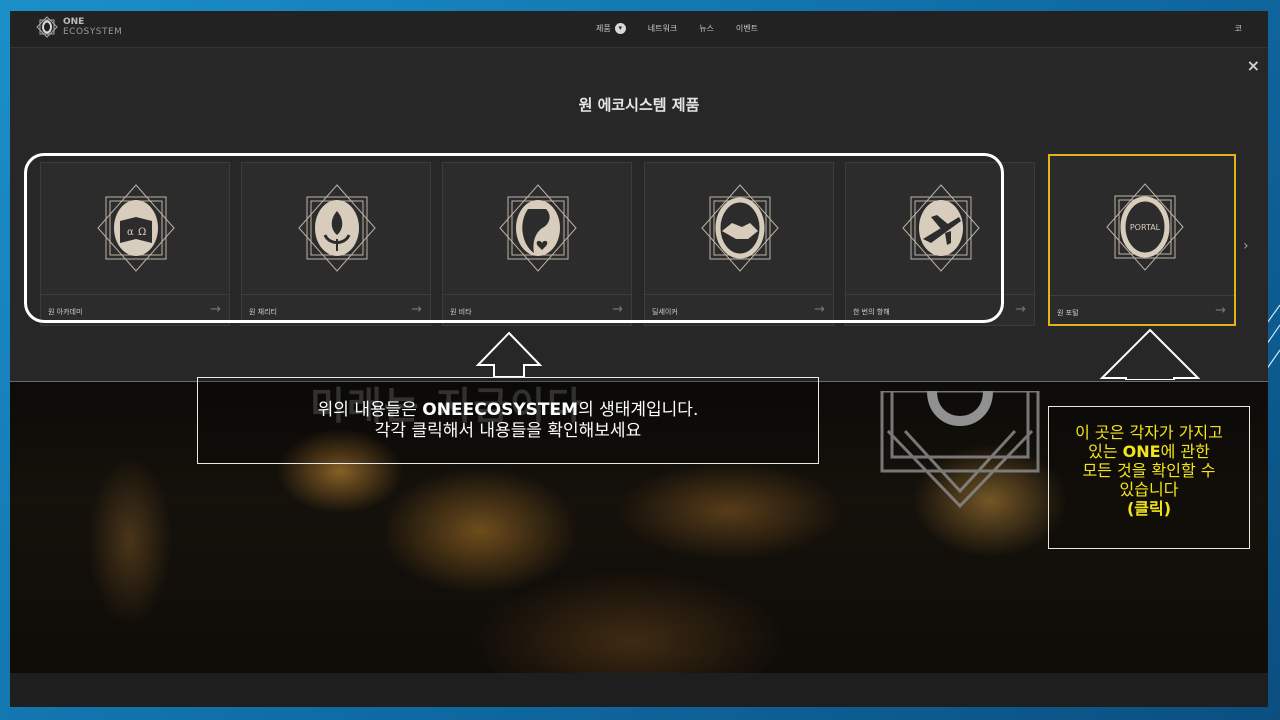  Describe the element at coordinates (1149, 489) in the screenshot. I see `callout-line: 있습니다` at that location.